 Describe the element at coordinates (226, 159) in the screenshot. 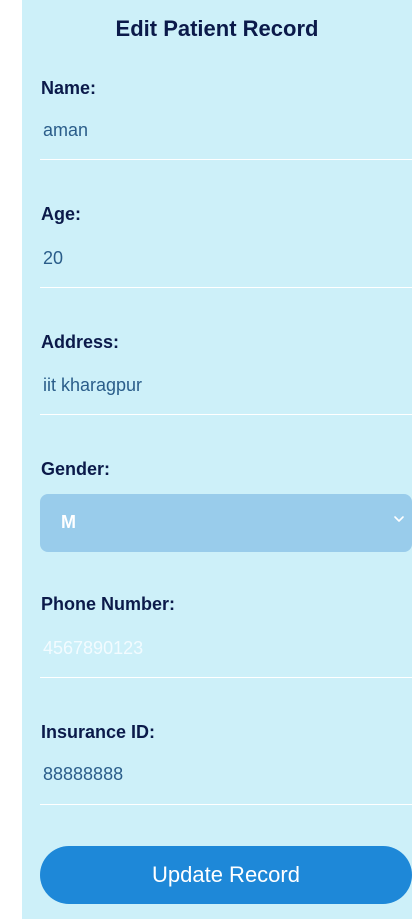

I see `name-field-underline` at that location.